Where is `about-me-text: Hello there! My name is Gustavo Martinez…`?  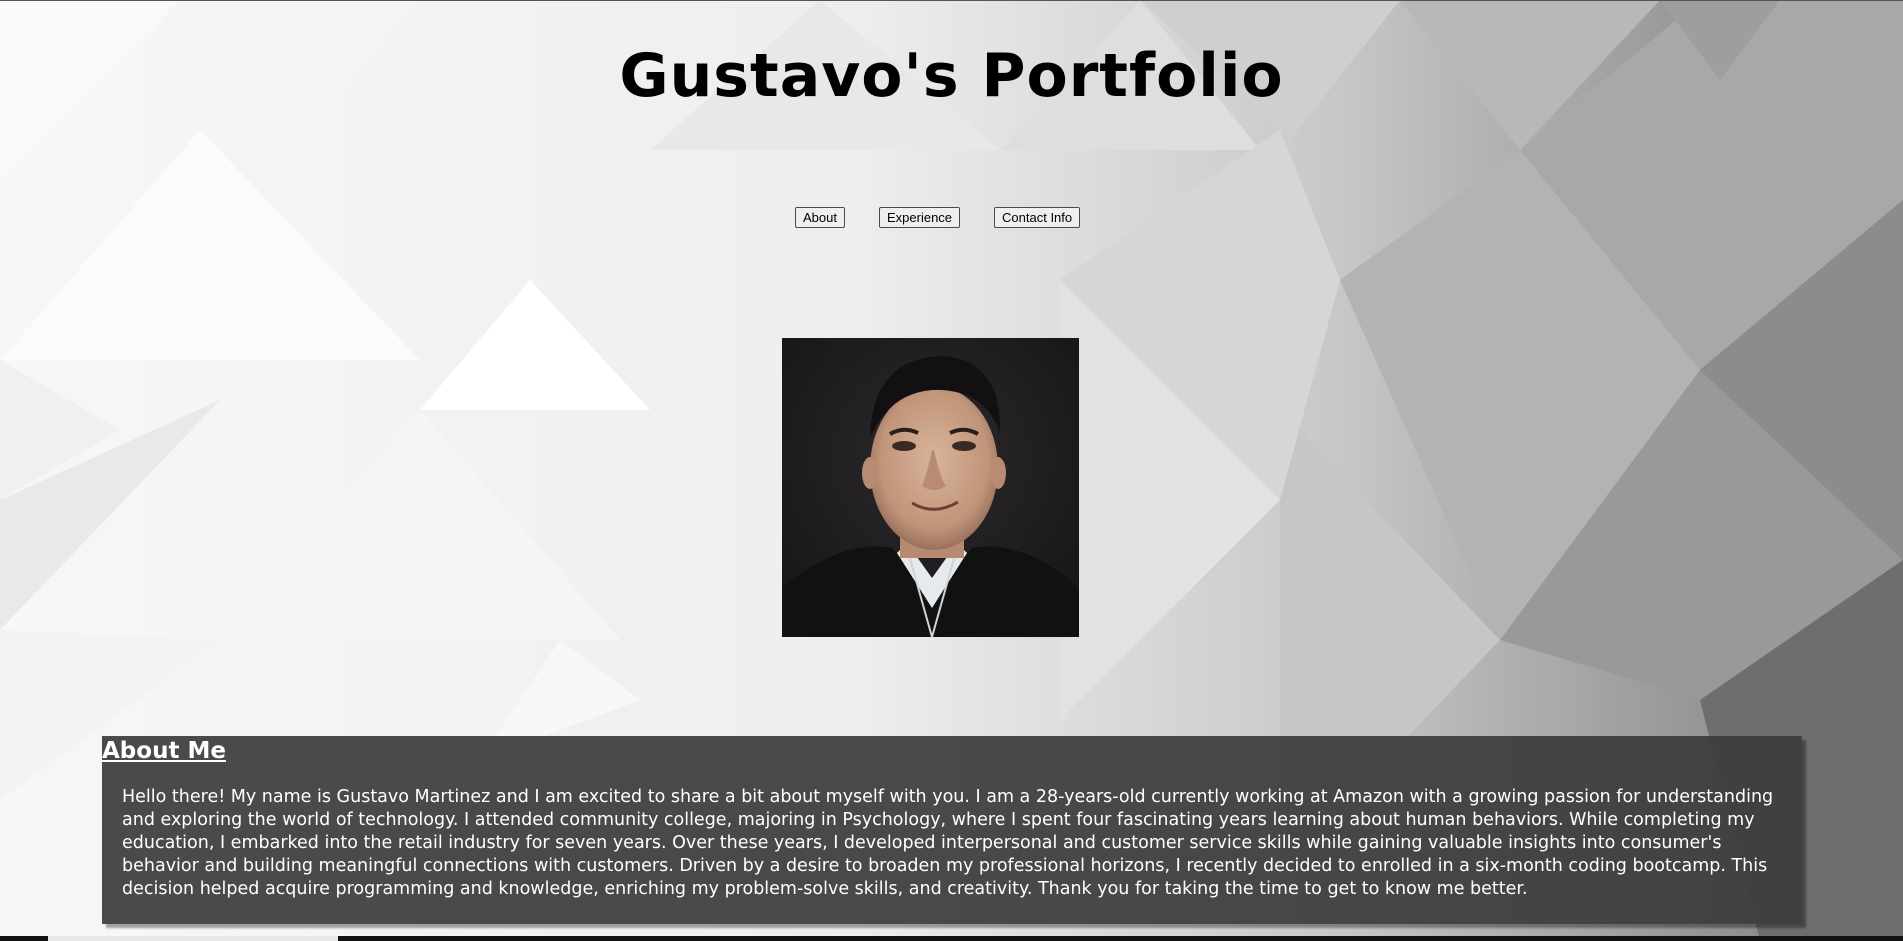 about-me-text: Hello there! My name is Gustavo Martinez… is located at coordinates (948, 843).